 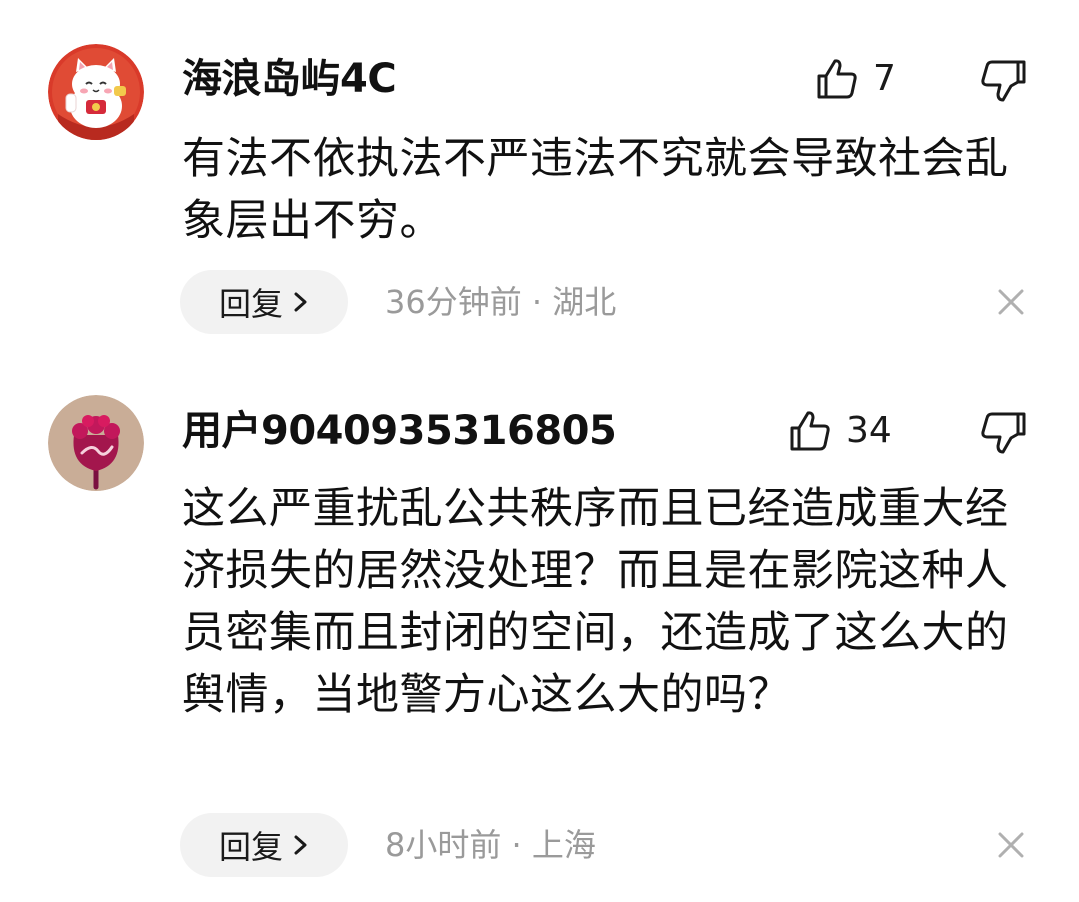 I want to click on reply-button: 回复, so click(x=264, y=845).